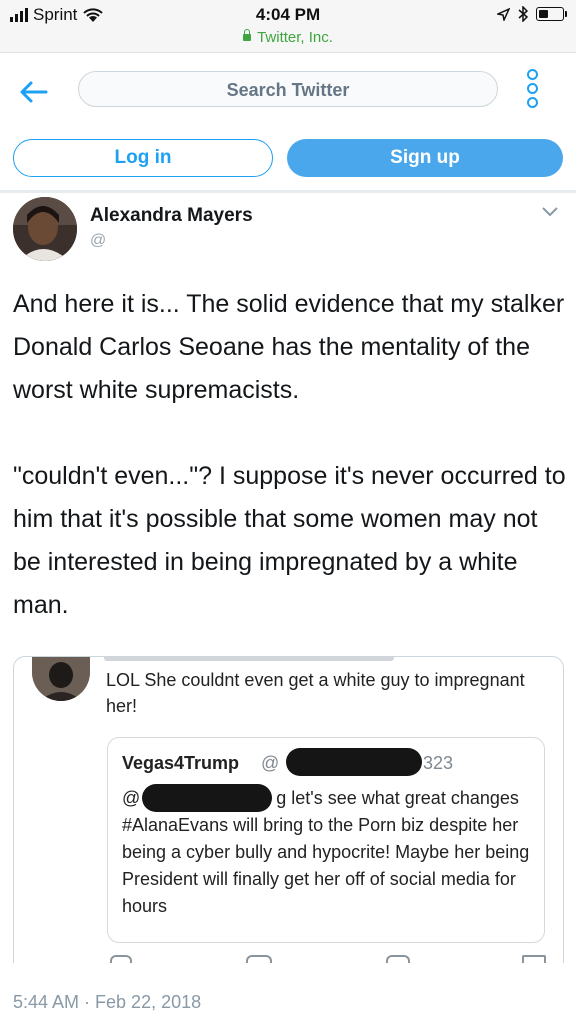  I want to click on site-identity: Twitter, Inc., so click(288, 37).